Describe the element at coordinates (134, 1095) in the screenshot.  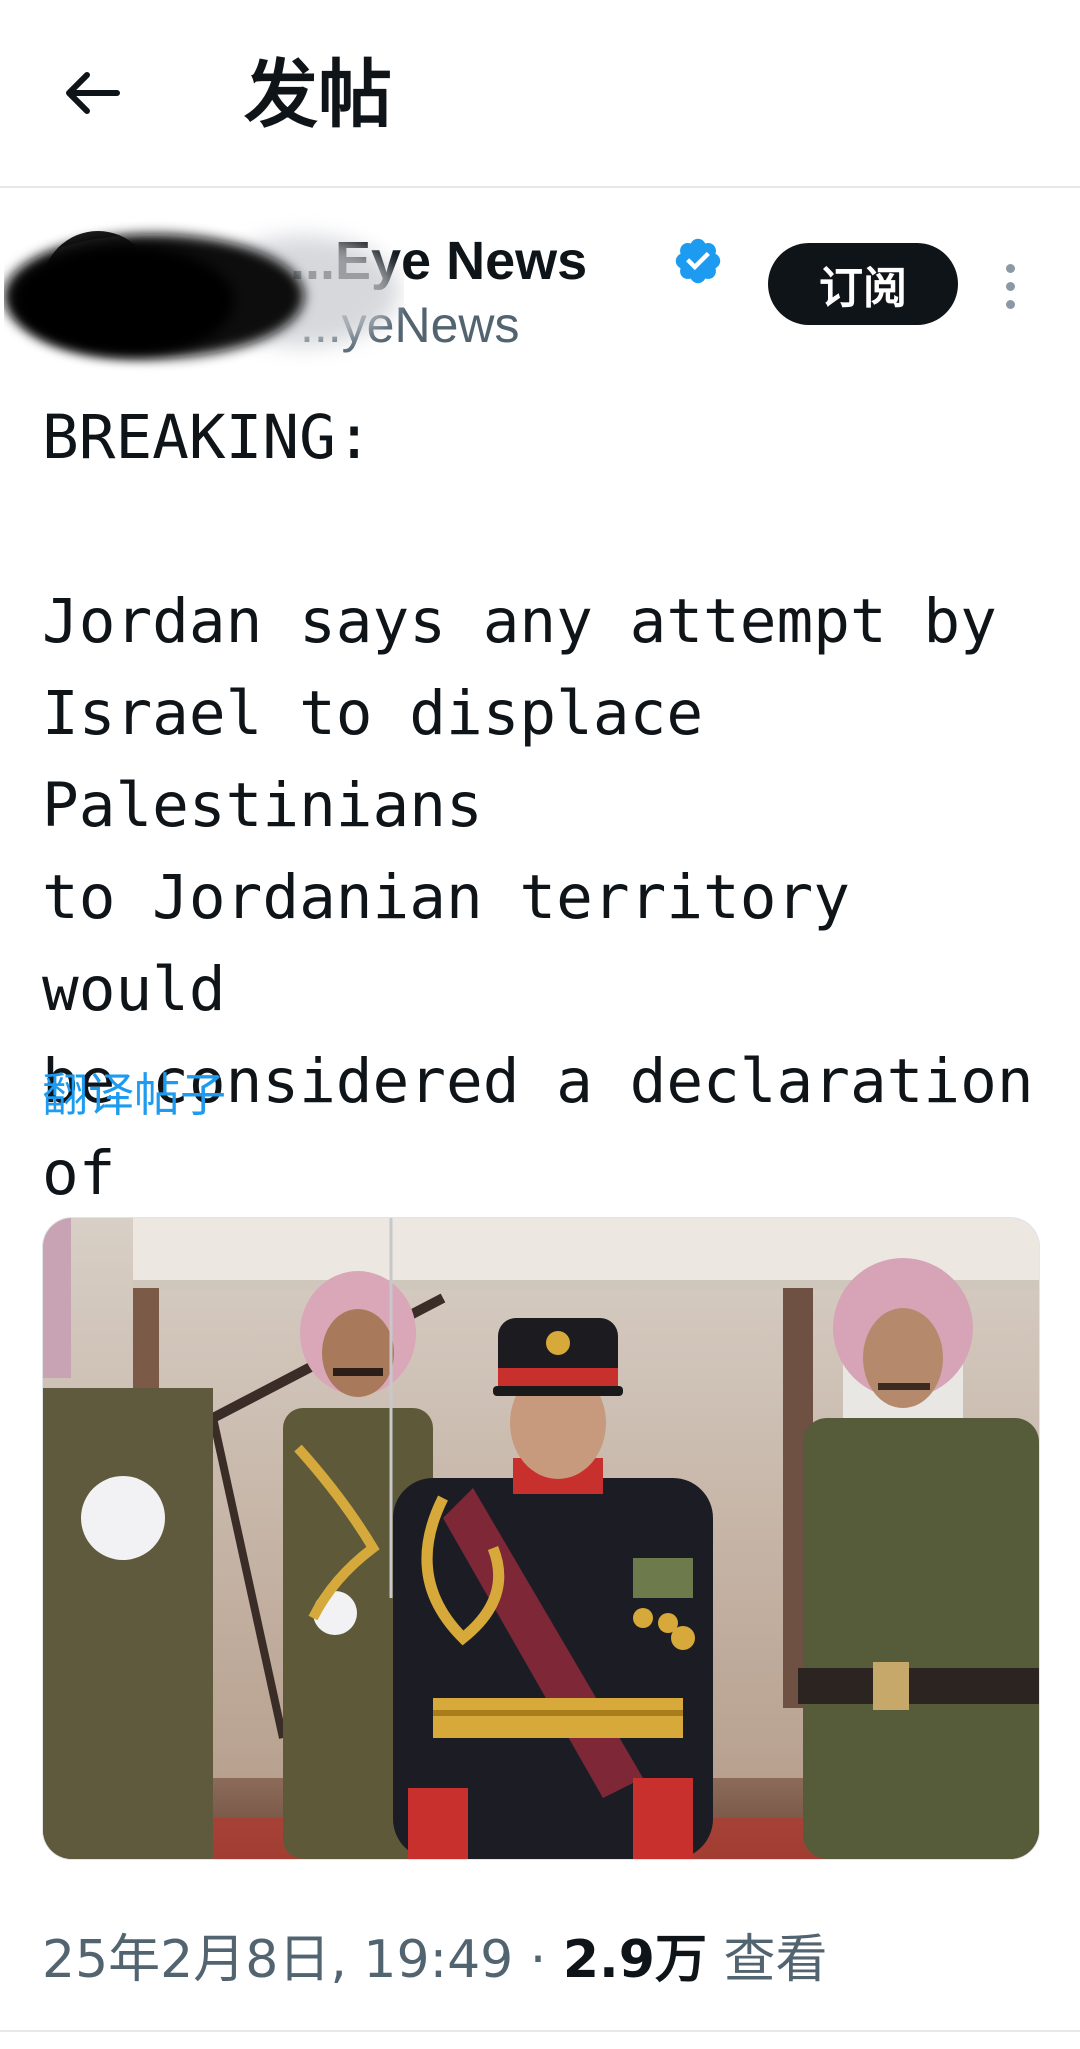
I see `translate-post-link: 翻译帖子` at that location.